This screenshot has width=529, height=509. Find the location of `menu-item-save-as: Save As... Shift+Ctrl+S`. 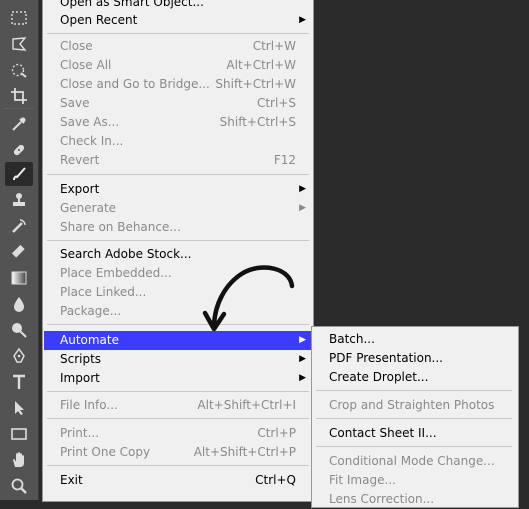

menu-item-save-as: Save As... Shift+Ctrl+S is located at coordinates (178, 122).